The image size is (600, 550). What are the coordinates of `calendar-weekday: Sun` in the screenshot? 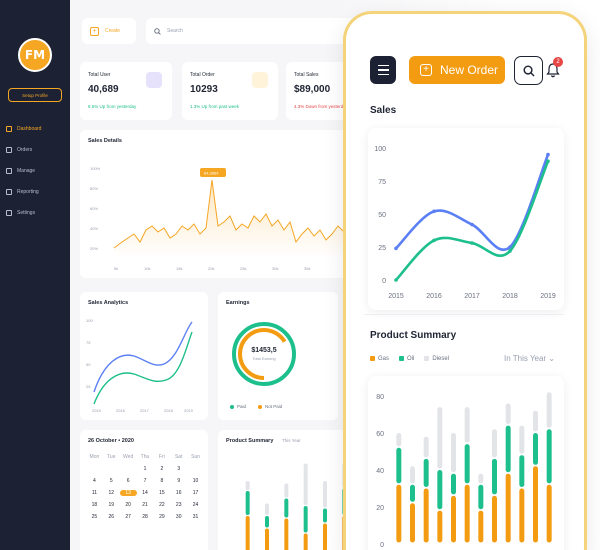 It's located at (196, 457).